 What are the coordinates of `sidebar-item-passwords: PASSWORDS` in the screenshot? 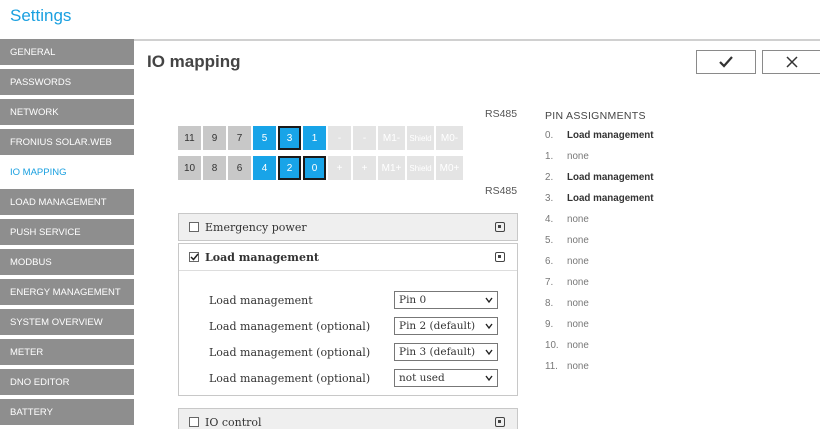 It's located at (67, 83).